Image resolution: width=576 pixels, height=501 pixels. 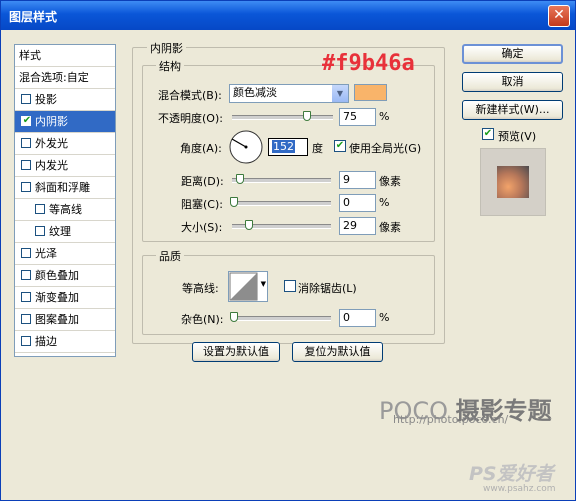 What do you see at coordinates (65, 342) in the screenshot?
I see `style-item: 描边` at bounding box center [65, 342].